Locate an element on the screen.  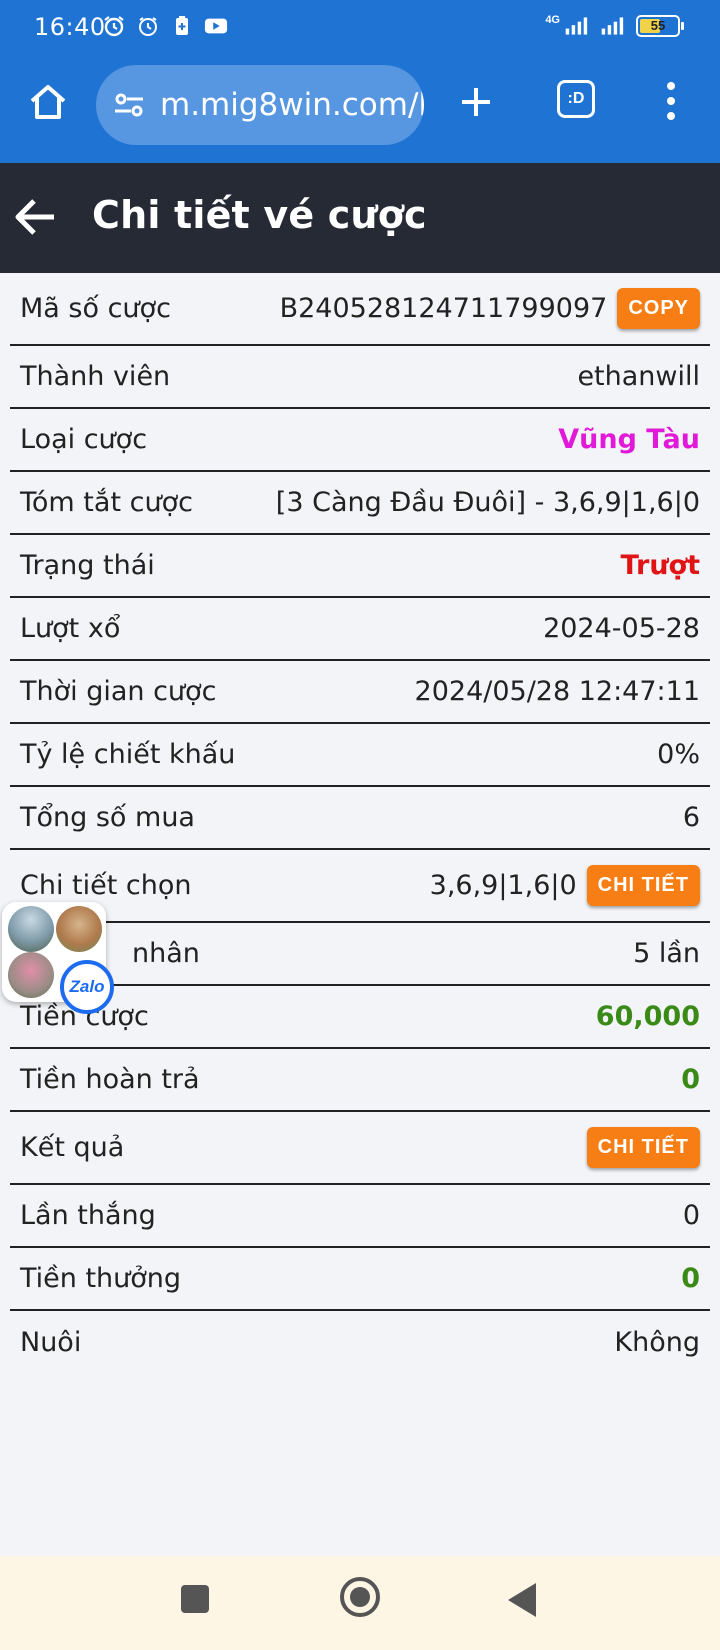
status-notification-icons is located at coordinates (165, 26).